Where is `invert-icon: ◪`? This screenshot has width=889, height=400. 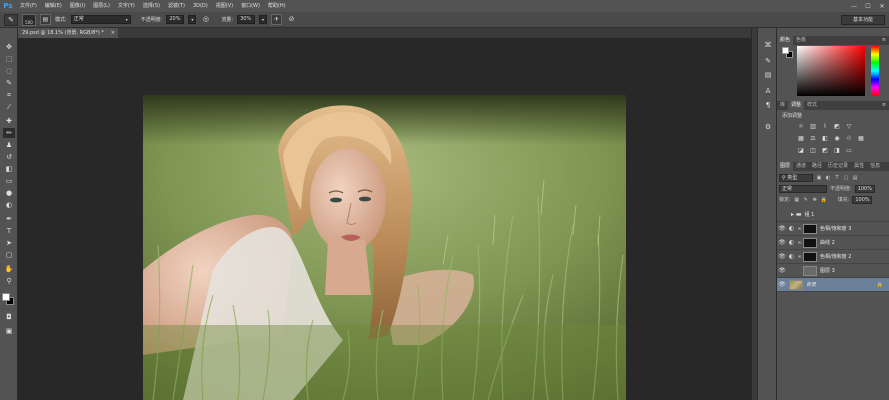
invert-icon: ◪ is located at coordinates (801, 151).